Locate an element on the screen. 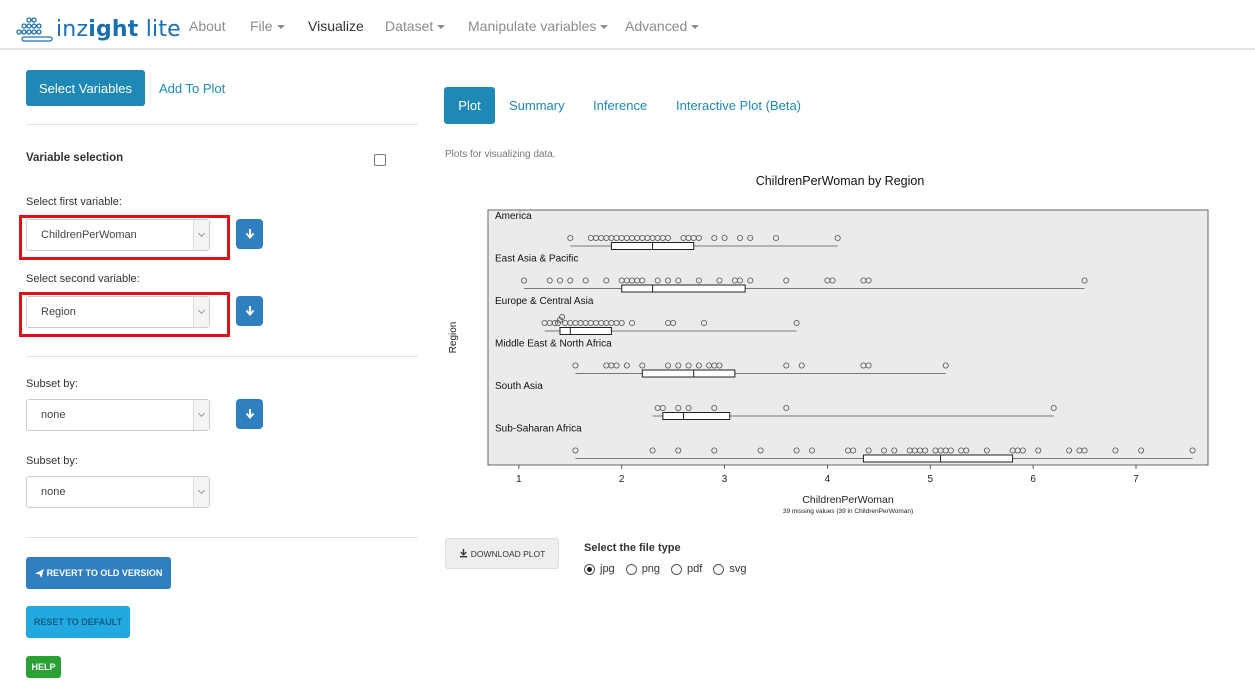 Image resolution: width=1255 pixels, height=691 pixels. download-plot-button: DOWNLOAD PLOT is located at coordinates (502, 553).